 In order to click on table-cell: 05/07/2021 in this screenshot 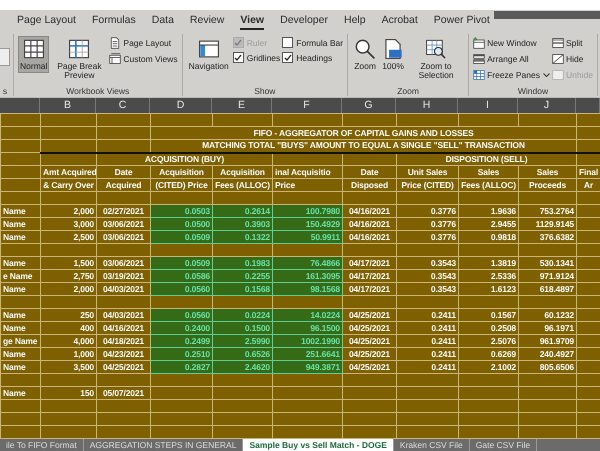, I will do `click(123, 393)`.